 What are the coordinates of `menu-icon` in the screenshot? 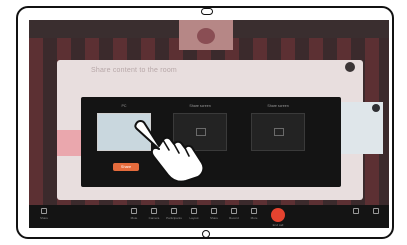 It's located at (376, 211).